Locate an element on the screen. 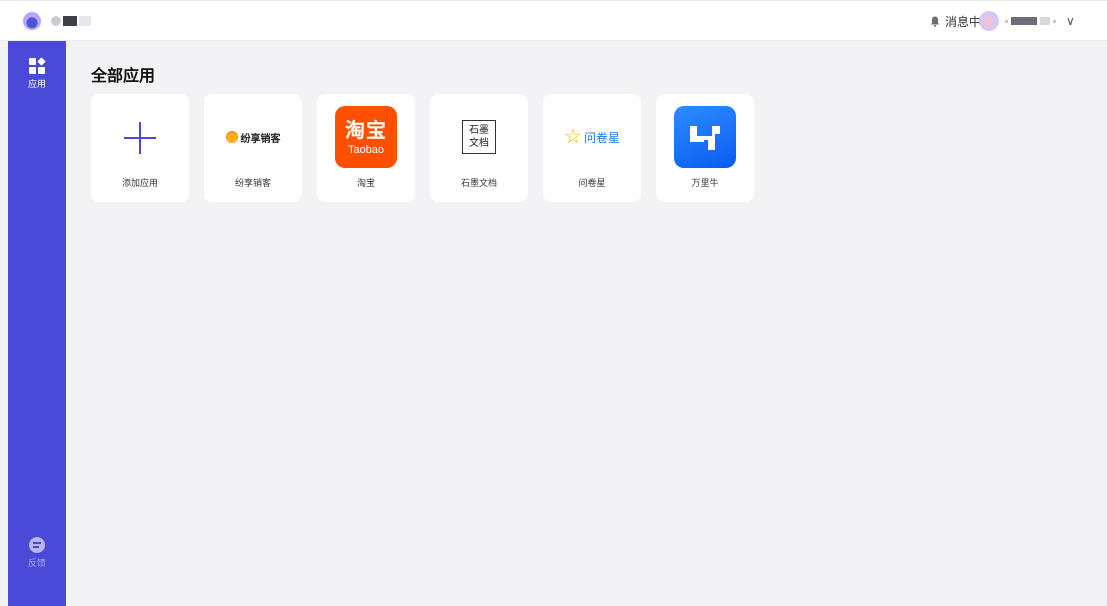 The width and height of the screenshot is (1107, 606). app-card-shimo: 石墨 文档 石墨文档 is located at coordinates (479, 148).